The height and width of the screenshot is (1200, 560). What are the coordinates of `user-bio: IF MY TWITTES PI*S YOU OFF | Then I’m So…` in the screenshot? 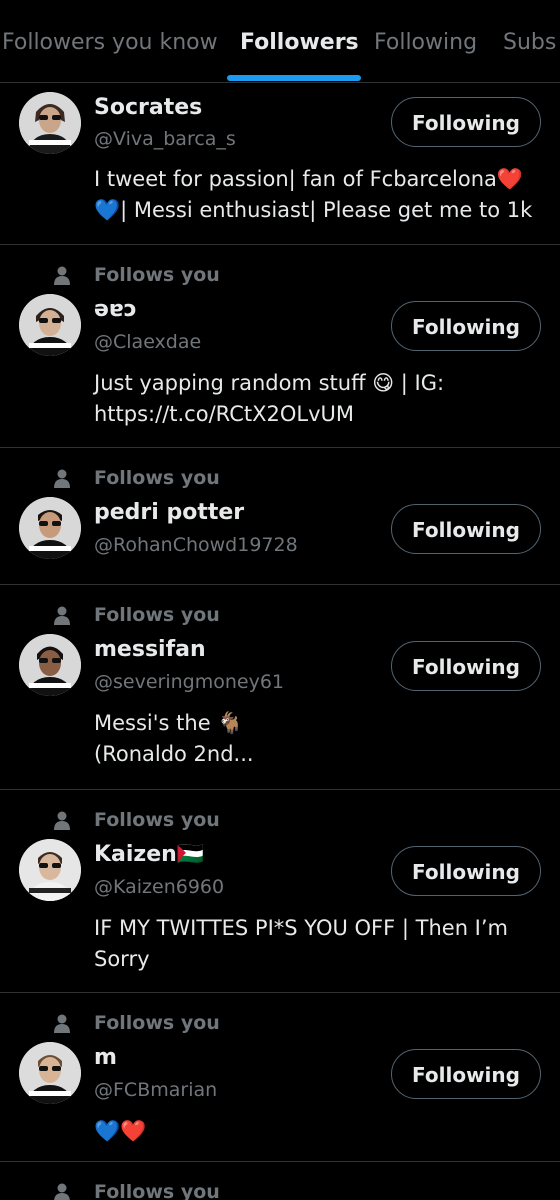 It's located at (301, 943).